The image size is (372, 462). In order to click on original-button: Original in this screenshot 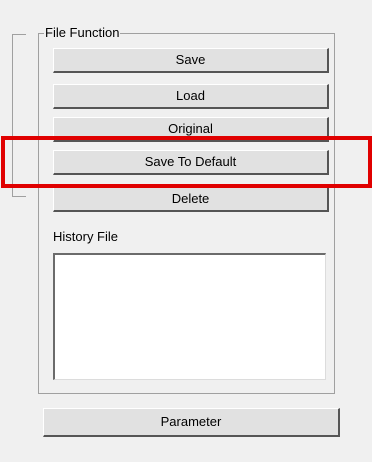, I will do `click(191, 129)`.